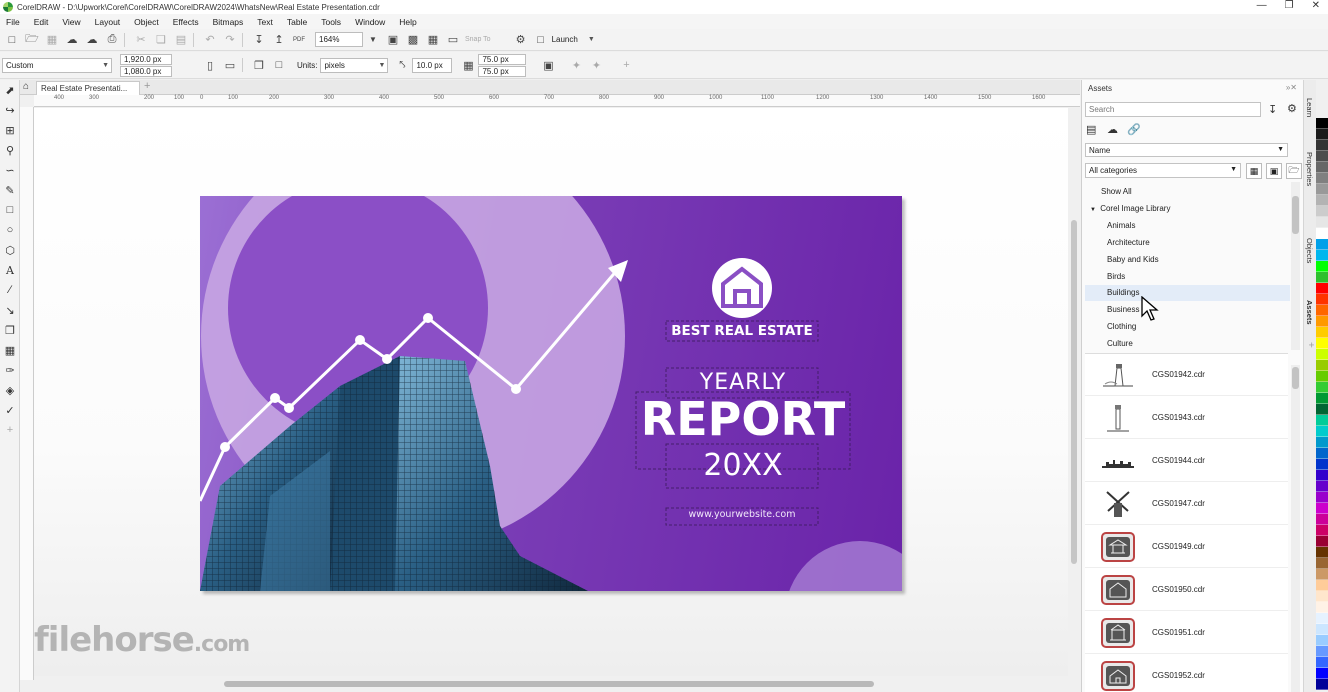  Describe the element at coordinates (146, 22) in the screenshot. I see `menu-object: Object` at that location.